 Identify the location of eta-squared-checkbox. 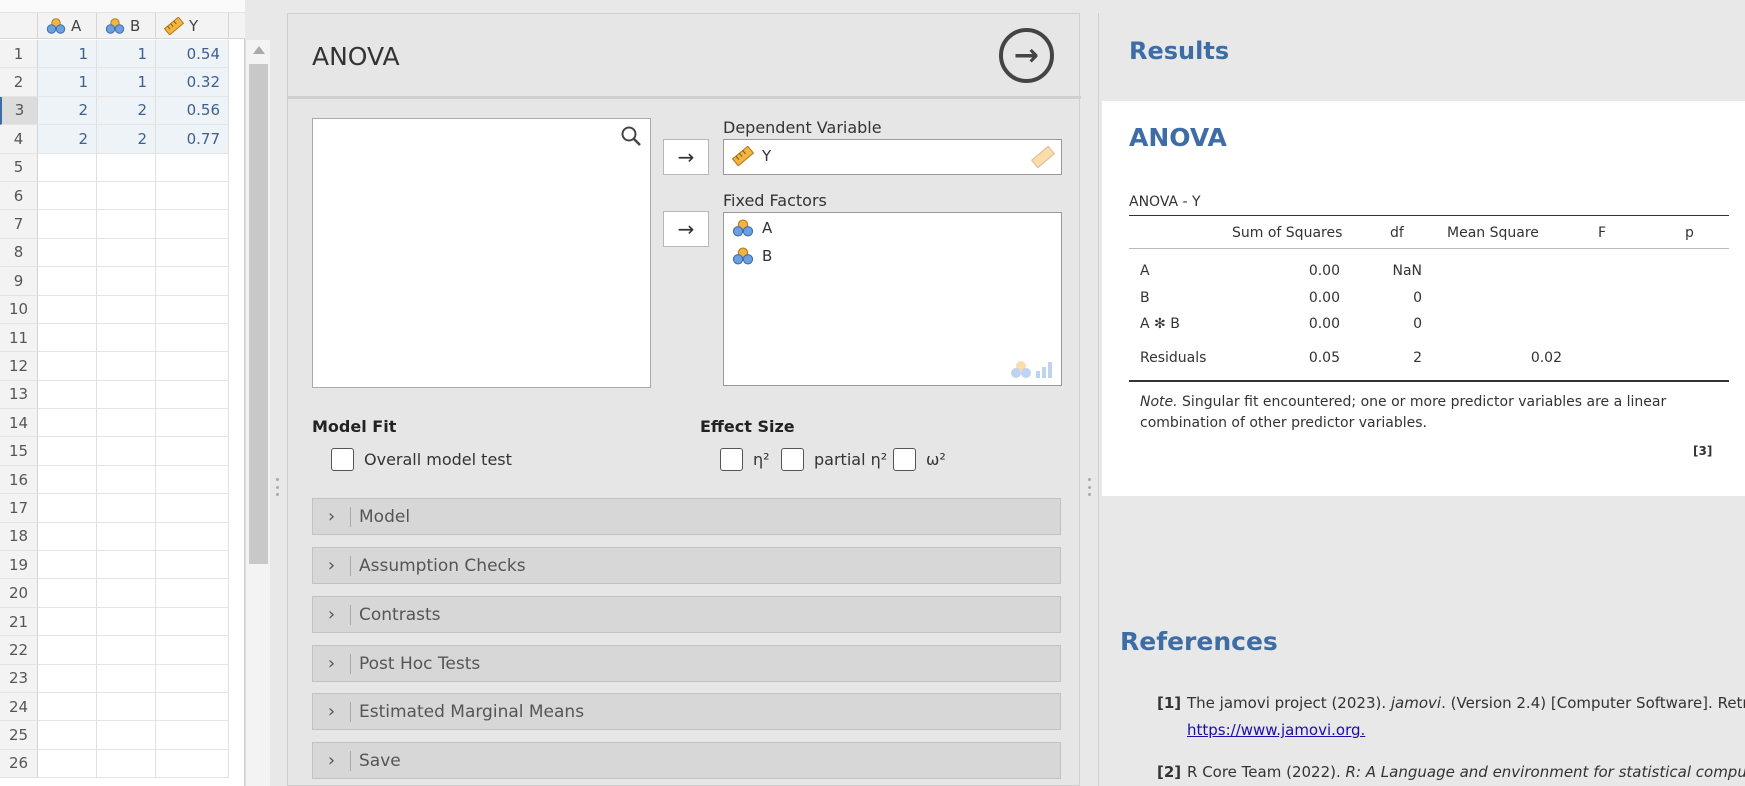
(731, 459).